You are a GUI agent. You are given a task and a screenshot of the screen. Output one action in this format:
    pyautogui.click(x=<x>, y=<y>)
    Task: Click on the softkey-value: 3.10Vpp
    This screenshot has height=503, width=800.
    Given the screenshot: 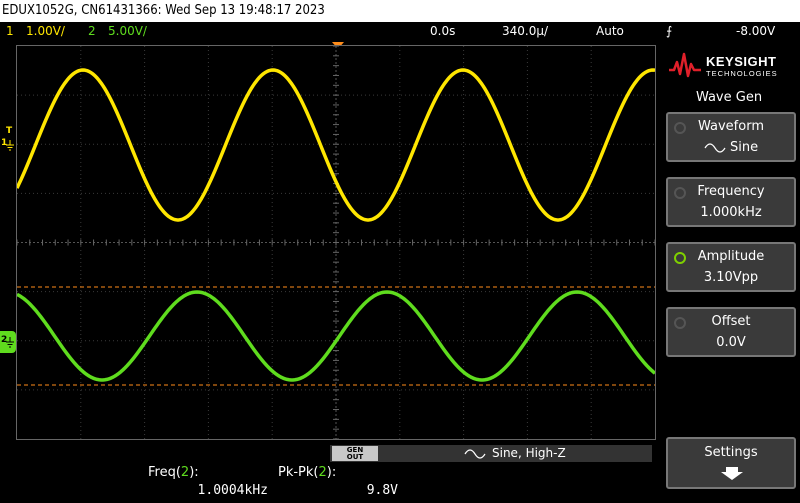 What is the action you would take?
    pyautogui.click(x=731, y=277)
    